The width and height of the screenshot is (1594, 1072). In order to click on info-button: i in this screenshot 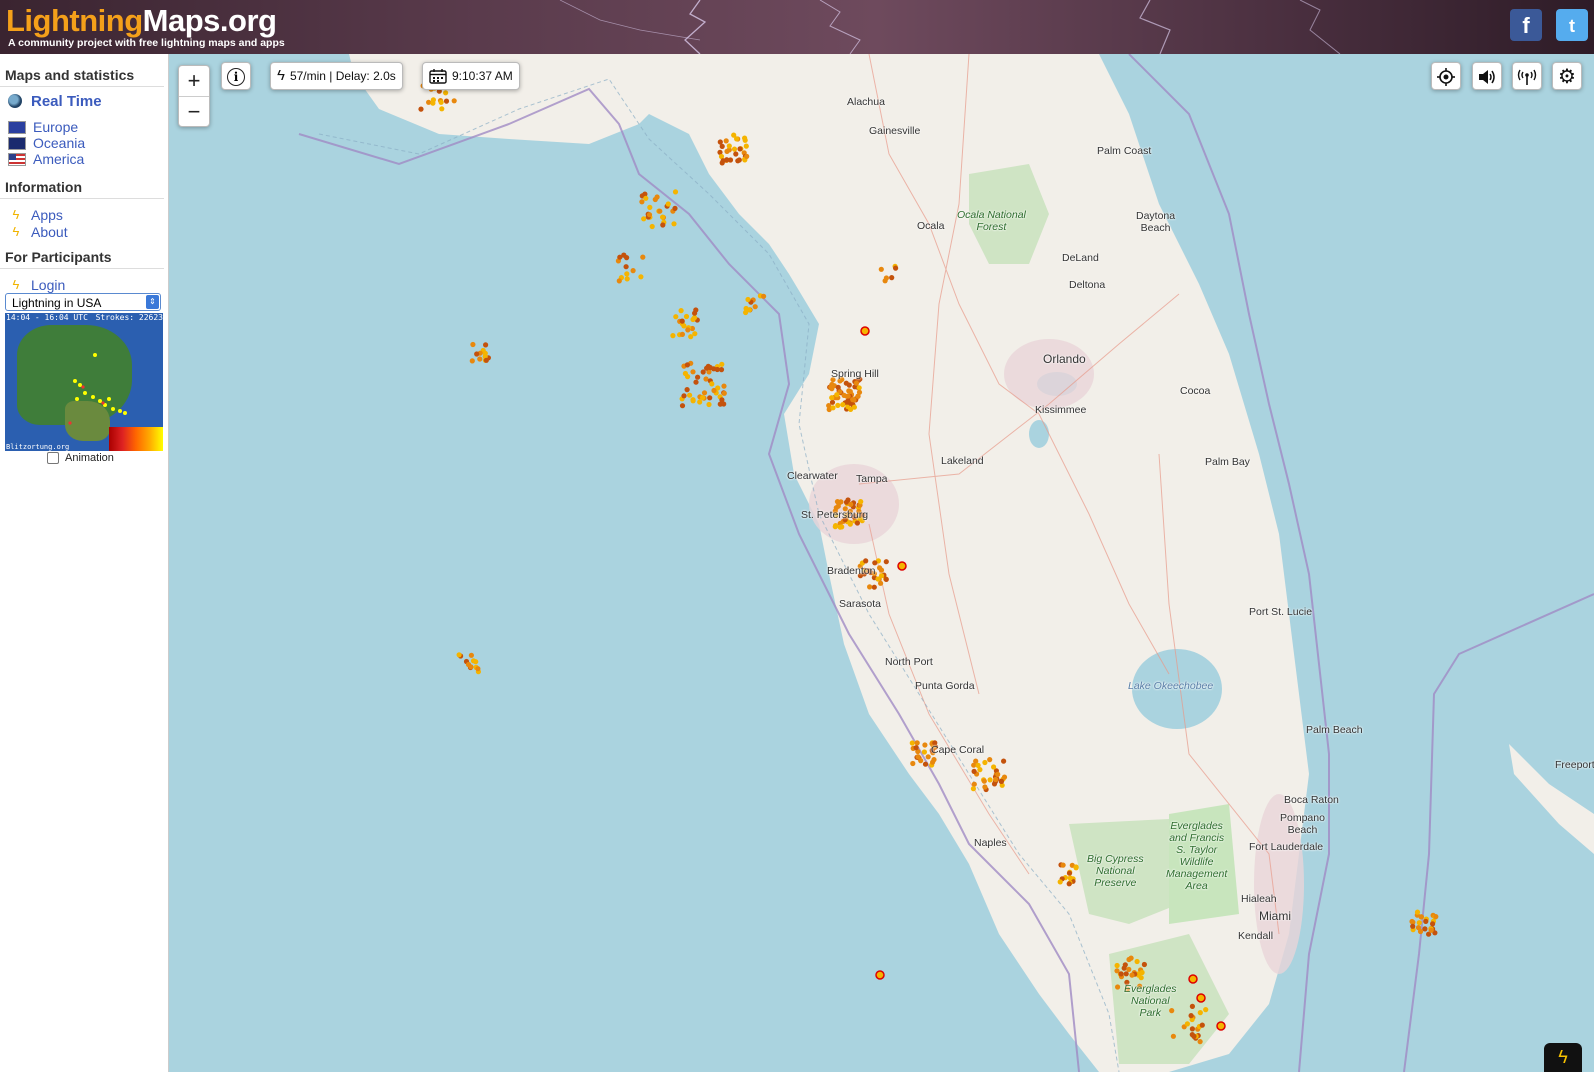, I will do `click(236, 76)`.